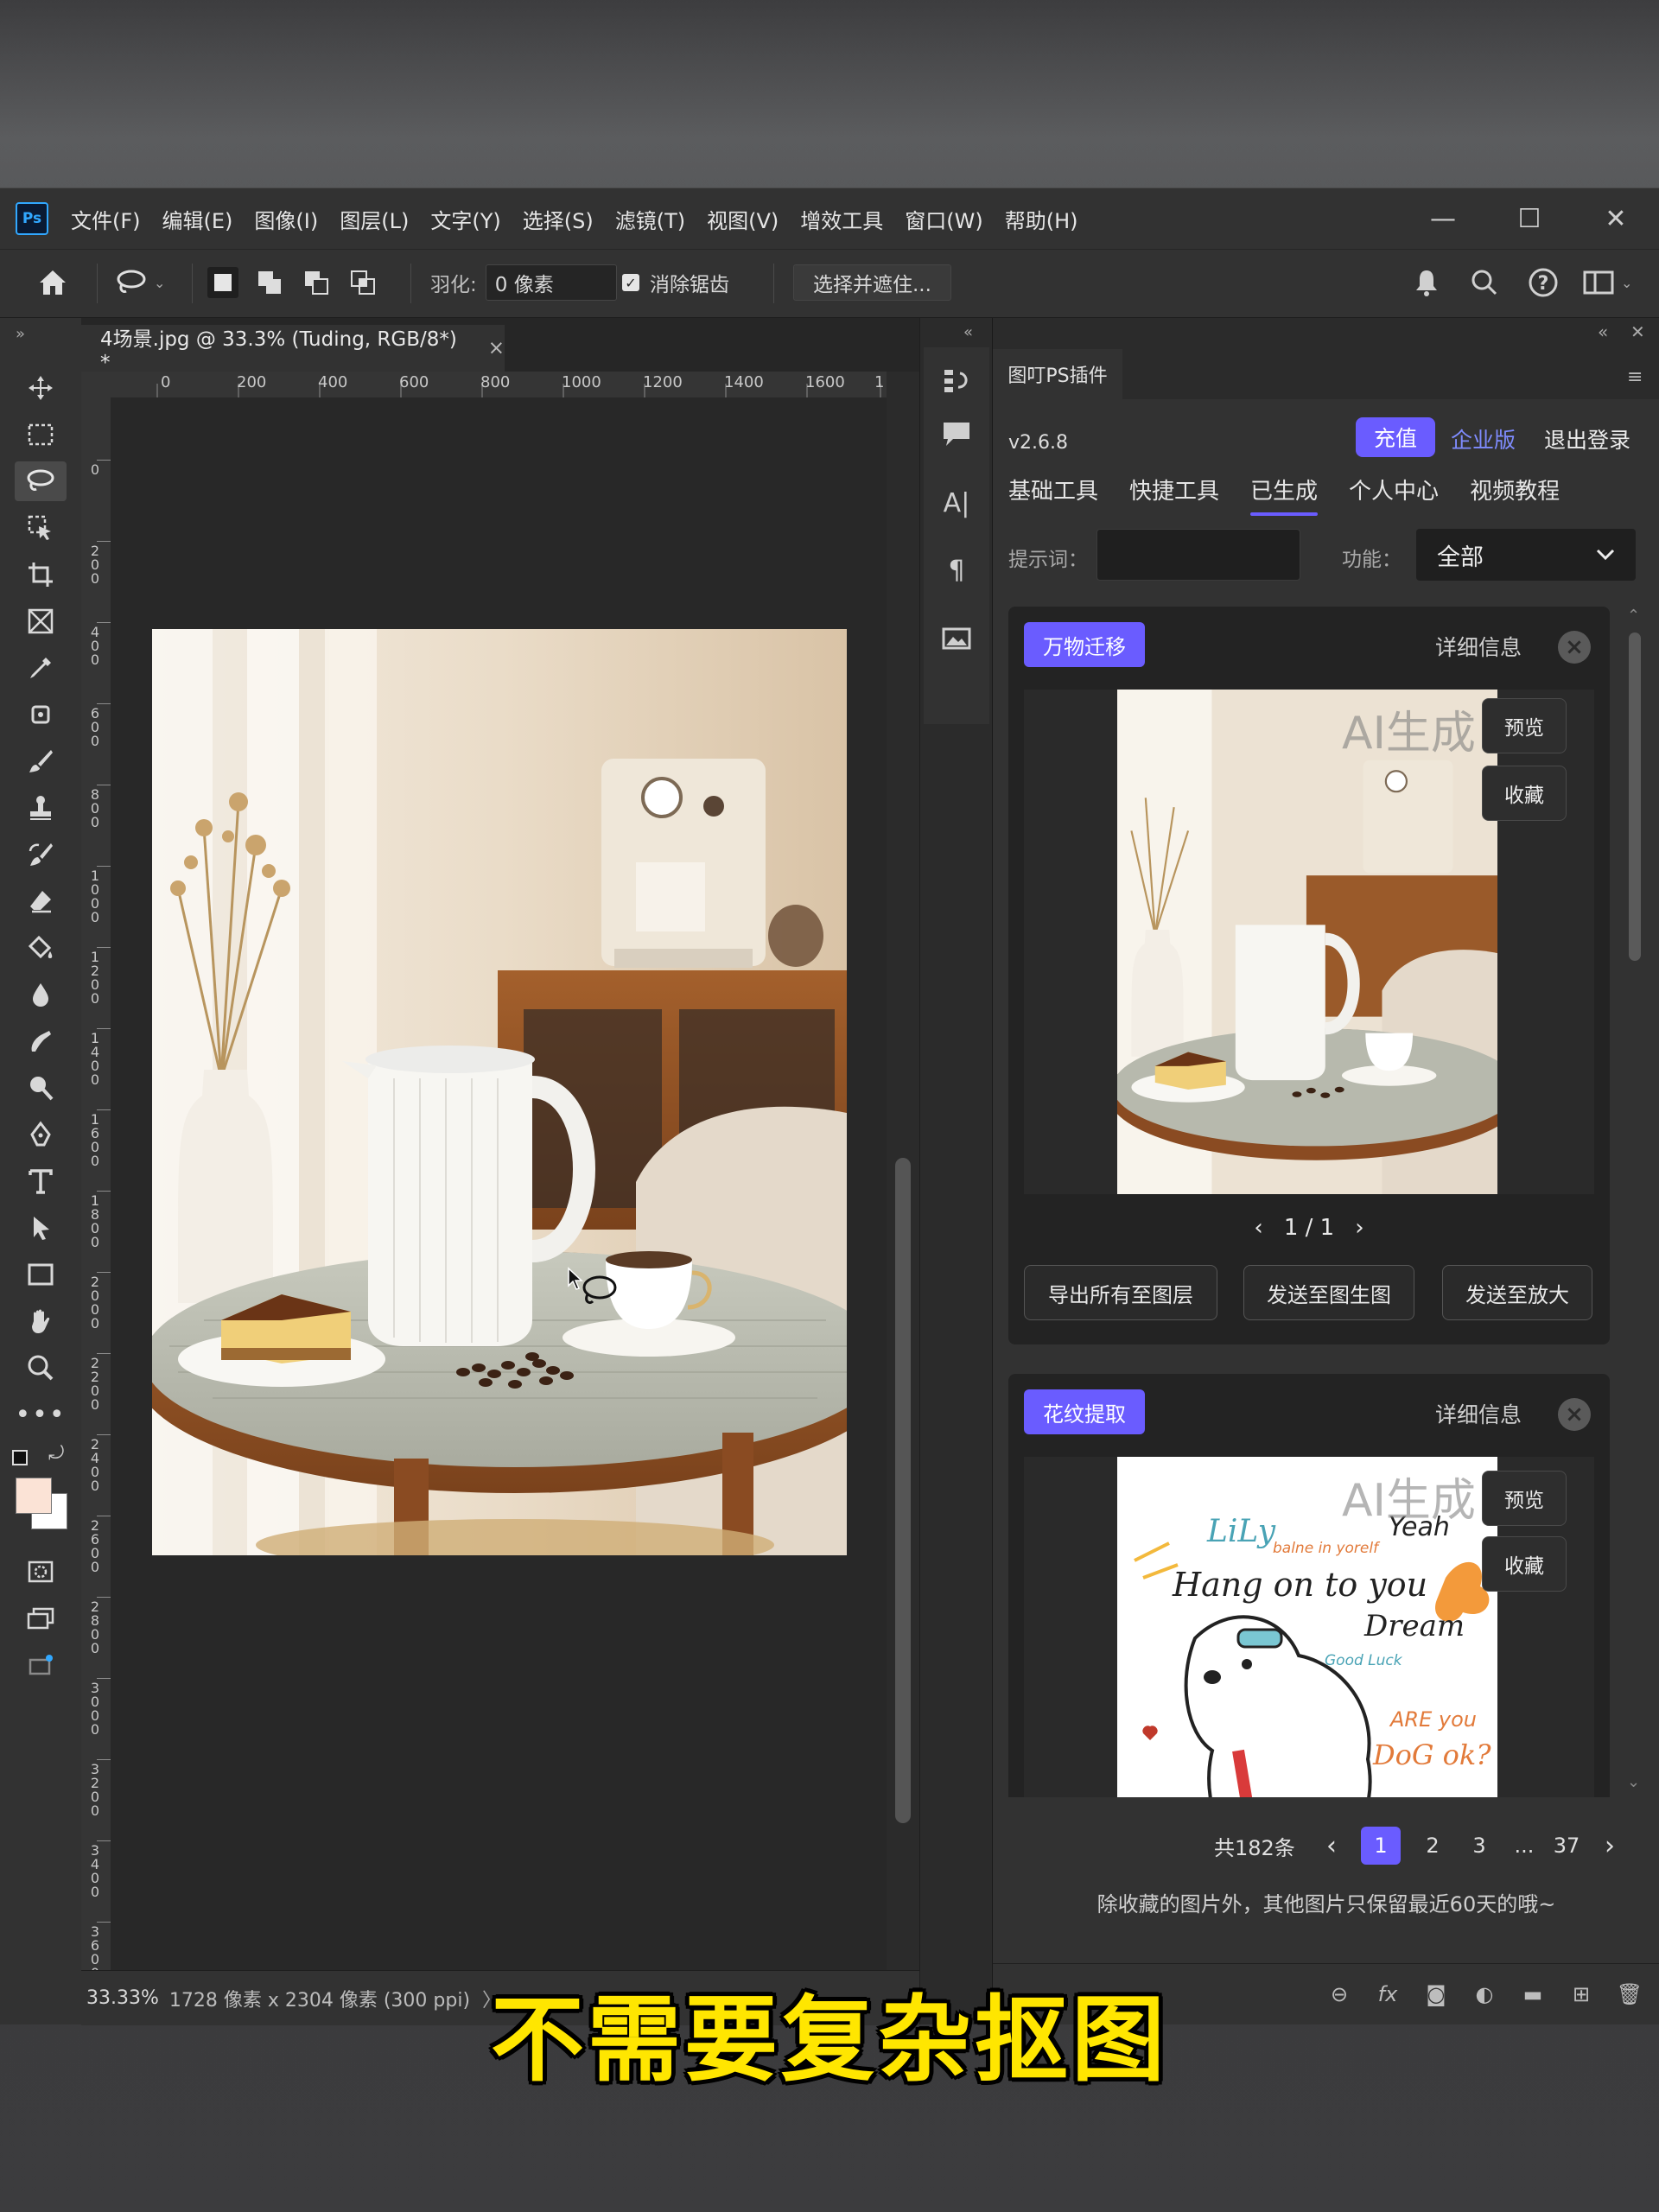 This screenshot has width=1659, height=2212. What do you see at coordinates (1633, 616) in the screenshot?
I see `scroll-up-icon: ⌃` at bounding box center [1633, 616].